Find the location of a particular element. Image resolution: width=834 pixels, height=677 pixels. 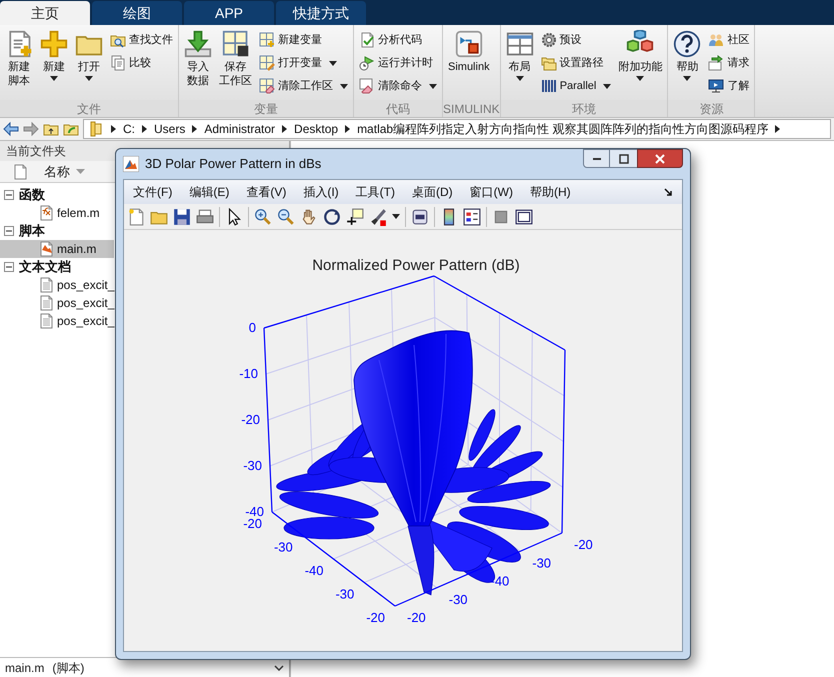

menu-item: 窗口(W) is located at coordinates (491, 192).